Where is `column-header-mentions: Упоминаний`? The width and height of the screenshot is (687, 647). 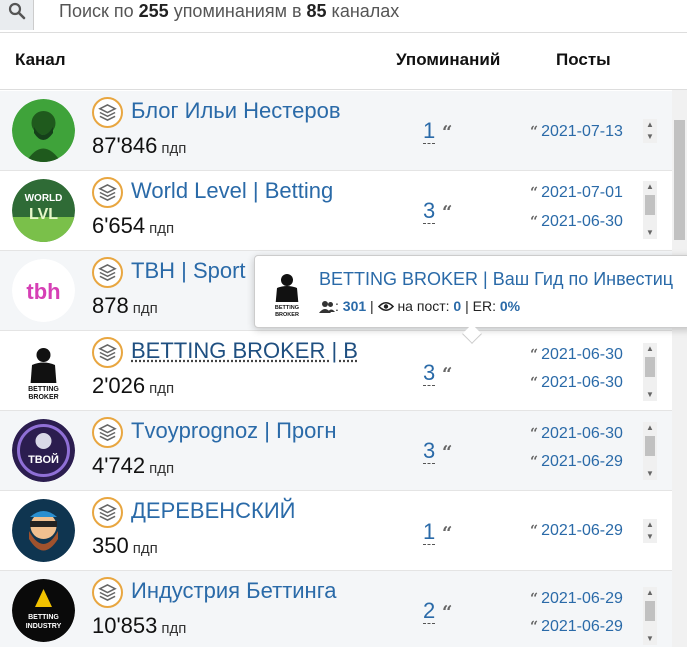
column-header-mentions: Упоминаний is located at coordinates (448, 60).